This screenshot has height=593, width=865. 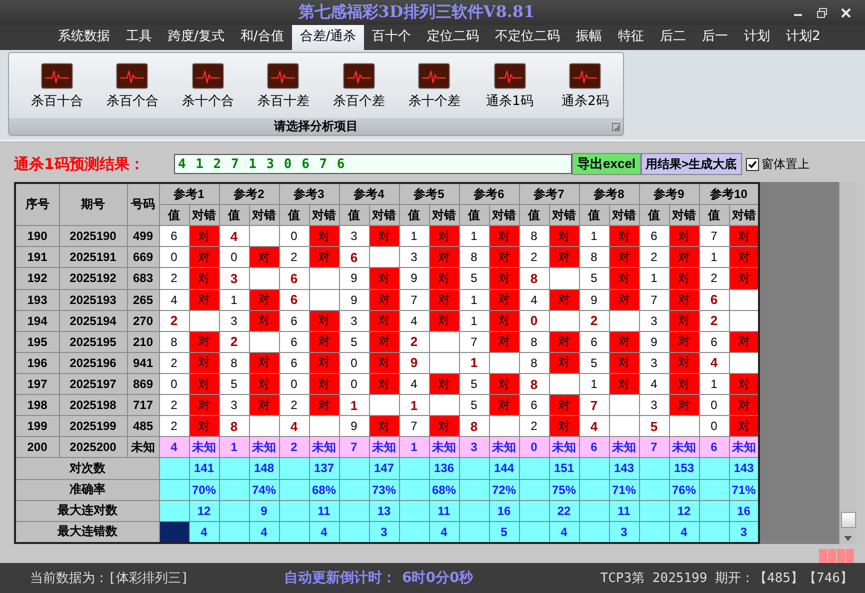 What do you see at coordinates (204, 469) in the screenshot?
I see `stat-cell: 141` at bounding box center [204, 469].